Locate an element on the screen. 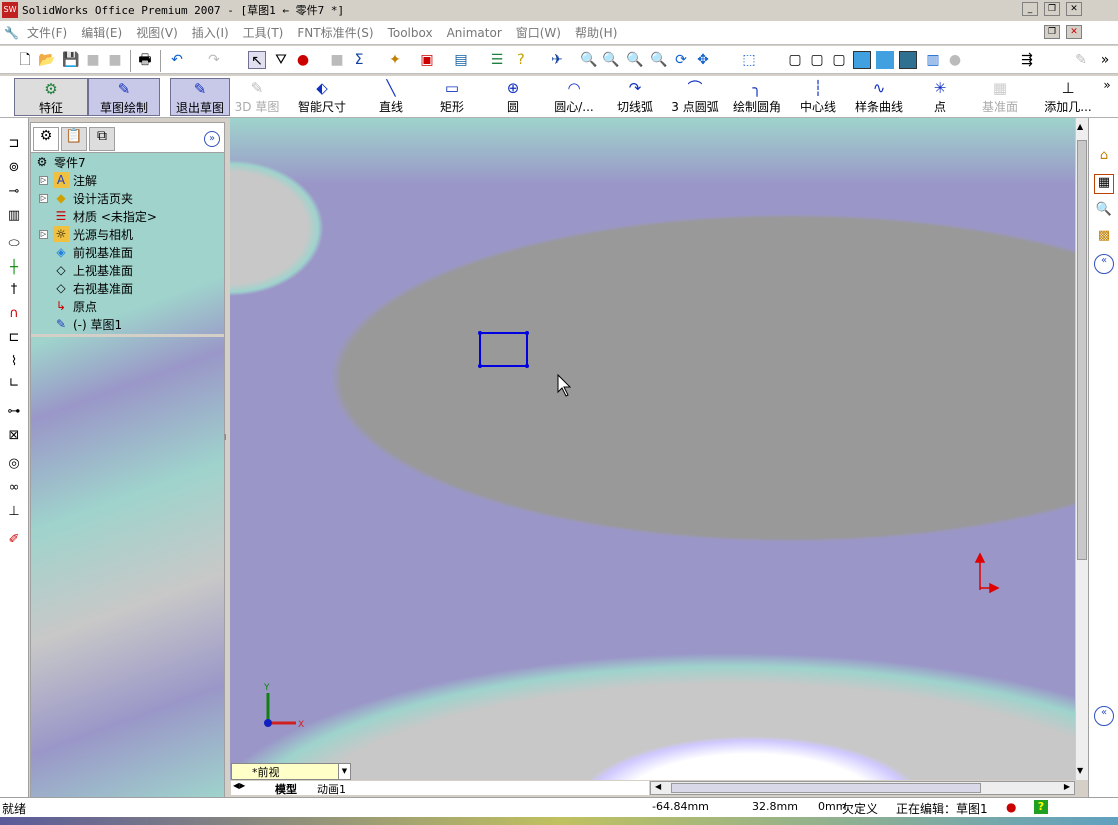  scroll-right-icon: ▶ is located at coordinates (1067, 786).